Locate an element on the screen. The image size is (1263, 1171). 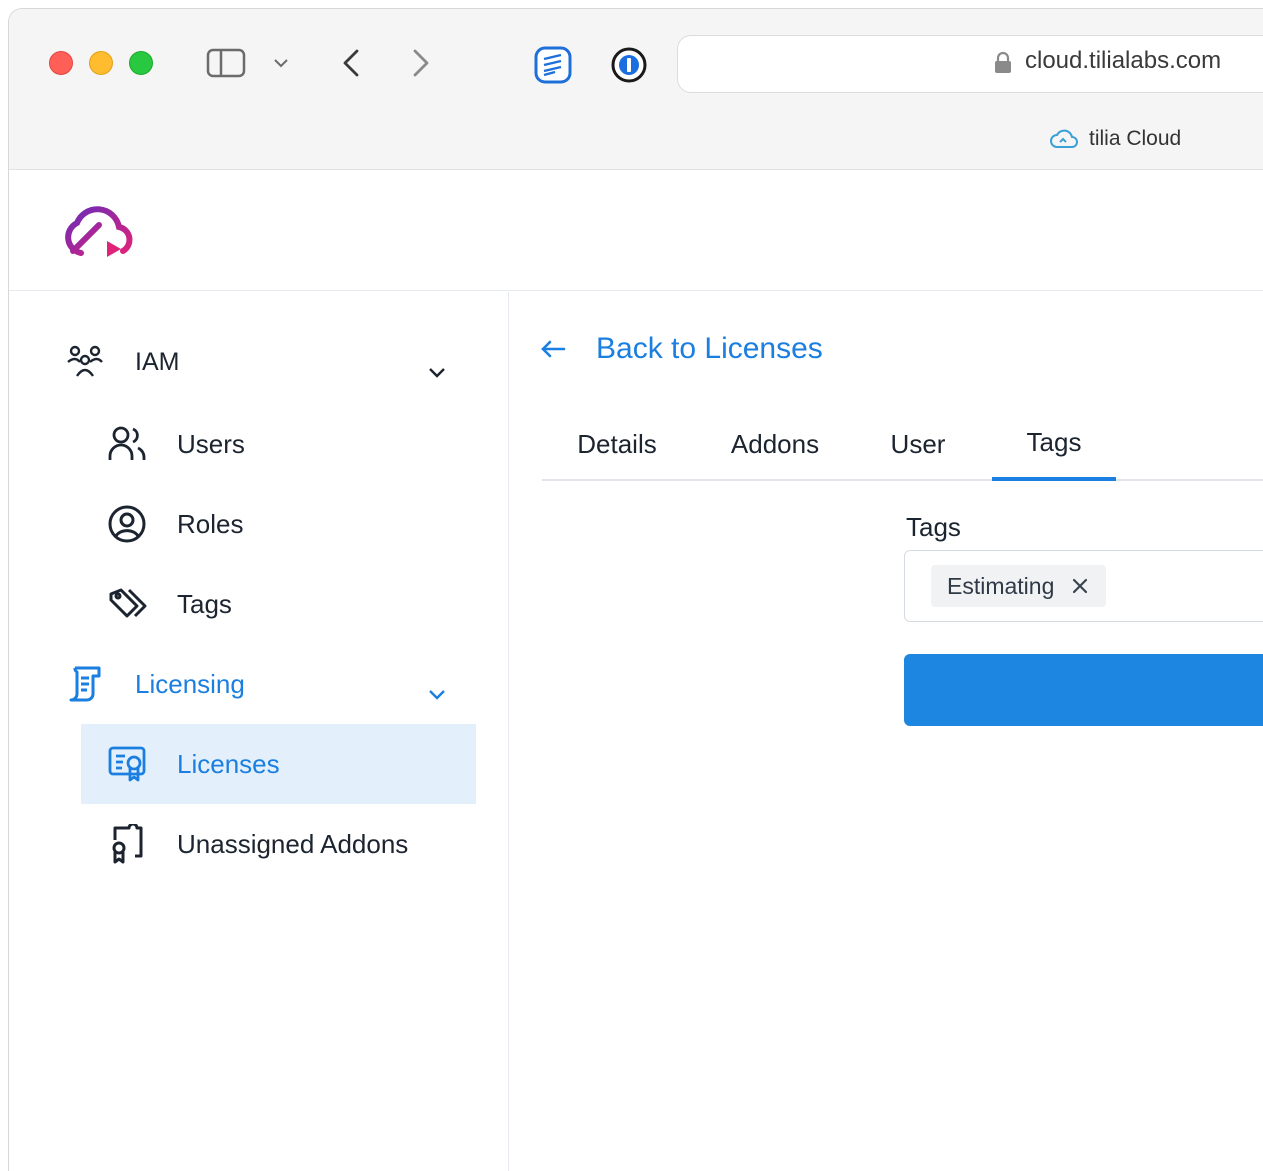
roles-icon is located at coordinates (127, 524).